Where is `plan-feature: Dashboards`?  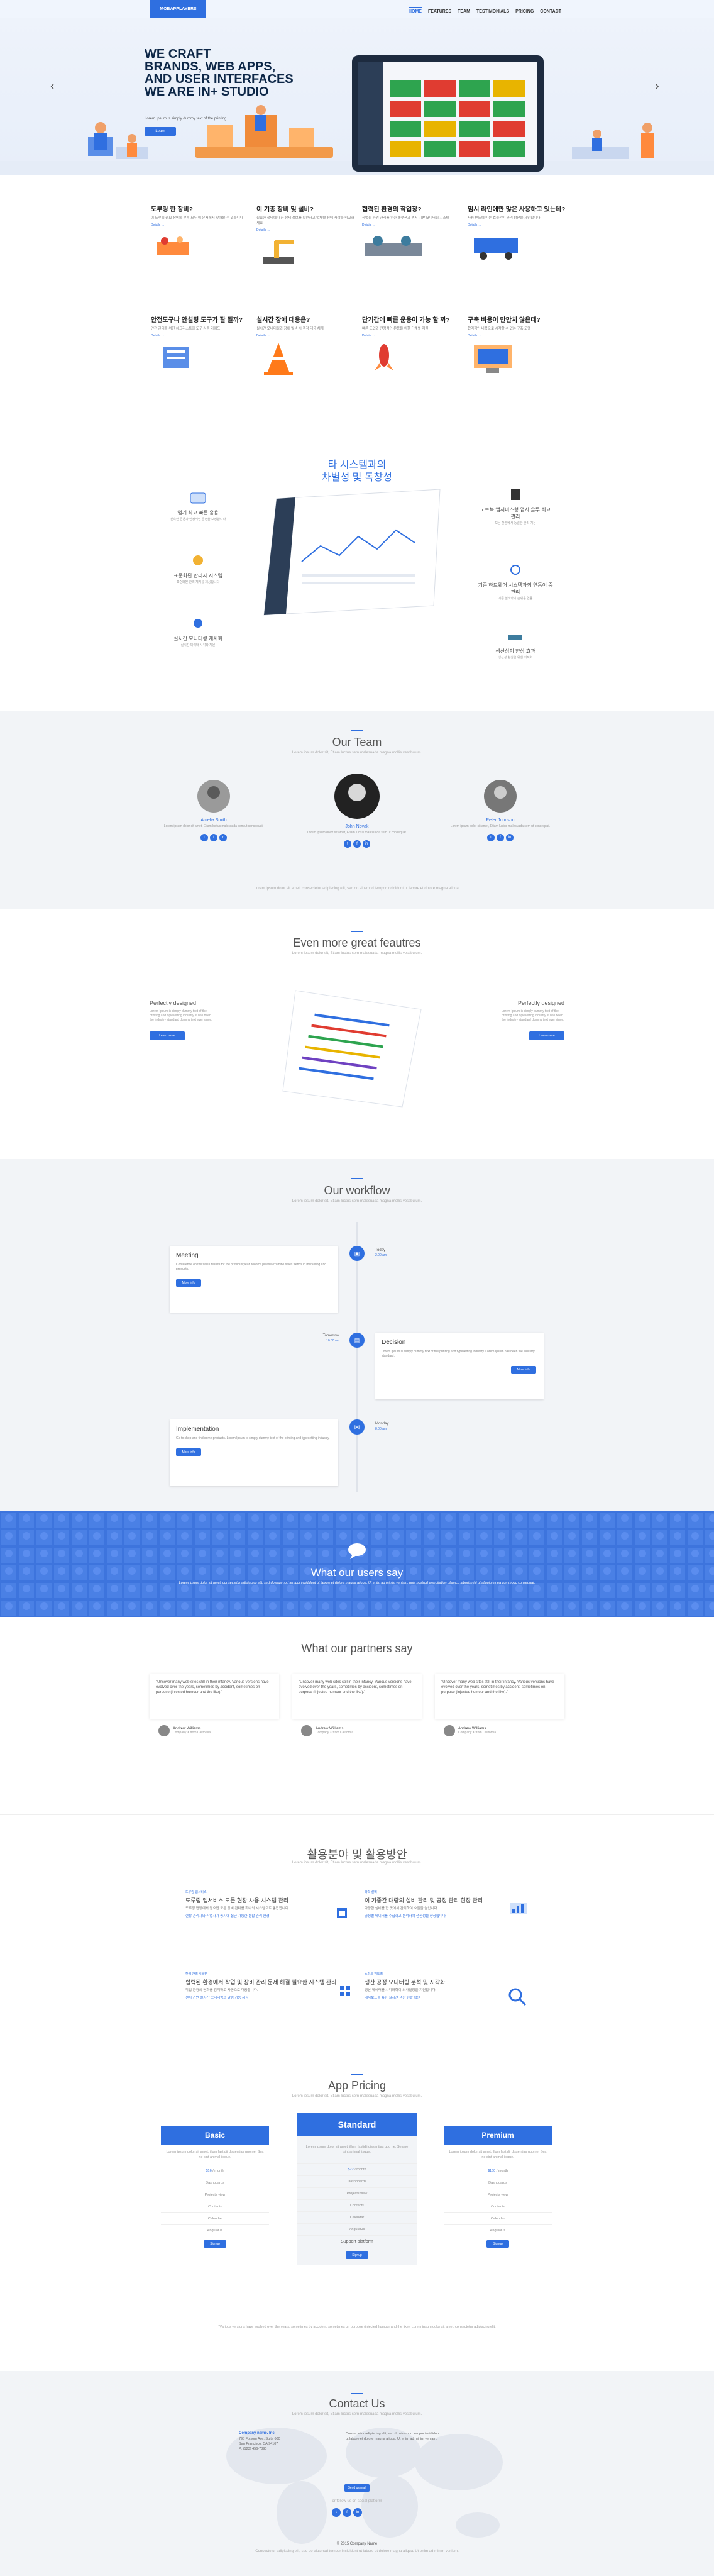 plan-feature: Dashboards is located at coordinates (215, 2183).